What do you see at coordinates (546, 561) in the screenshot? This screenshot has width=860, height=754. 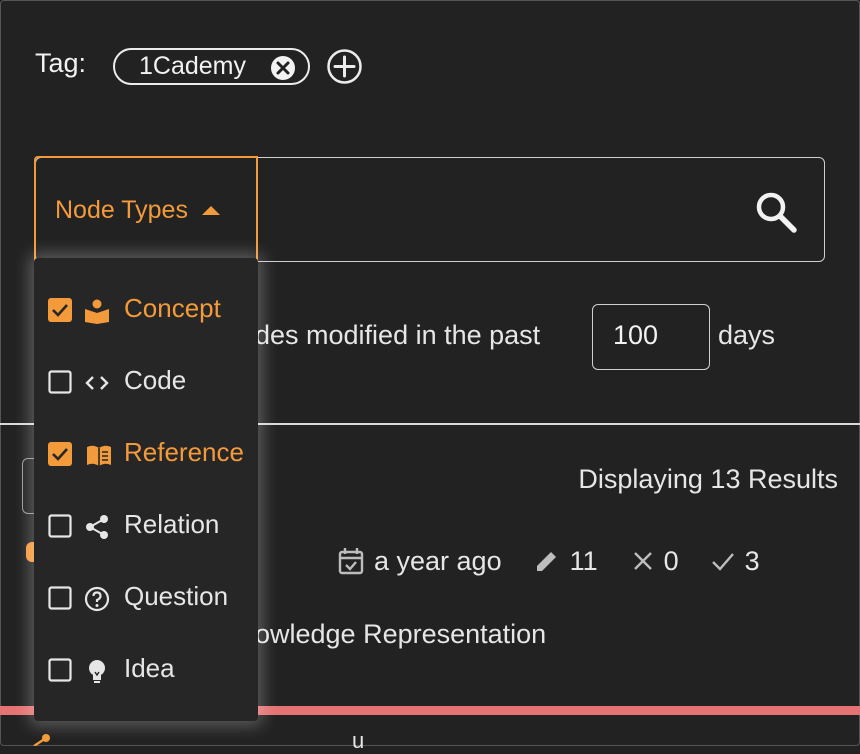 I see `pencil-icon` at bounding box center [546, 561].